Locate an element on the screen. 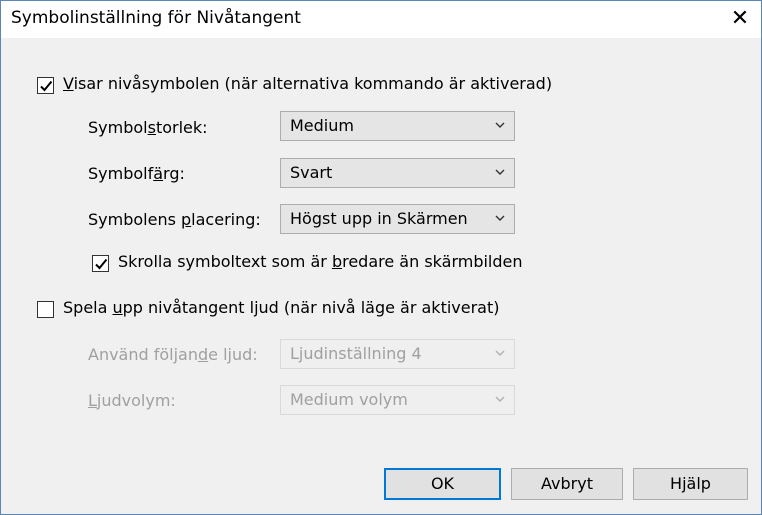 This screenshot has height=515, width=762. symbol-position-label: Symbolens placering: is located at coordinates (174, 219).